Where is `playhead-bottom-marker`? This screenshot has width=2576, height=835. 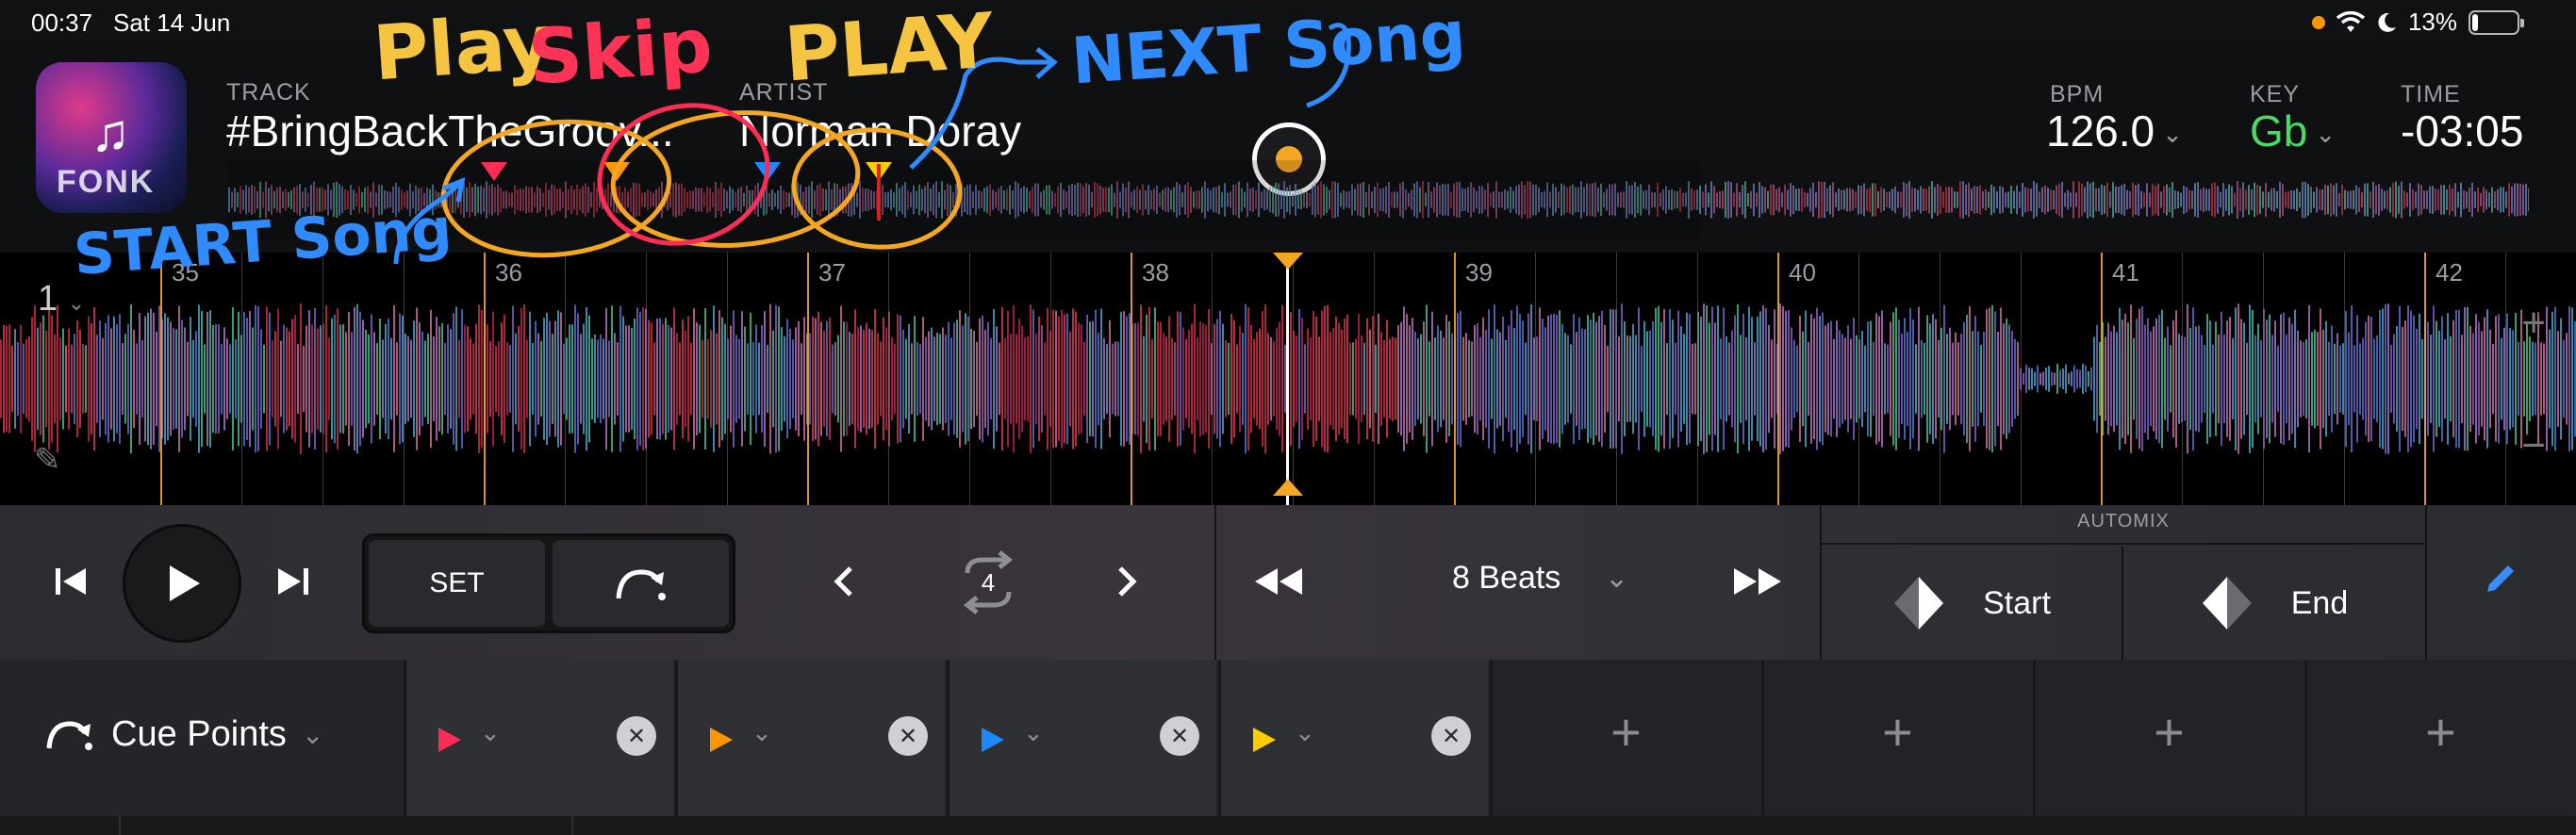
playhead-bottom-marker is located at coordinates (1288, 487).